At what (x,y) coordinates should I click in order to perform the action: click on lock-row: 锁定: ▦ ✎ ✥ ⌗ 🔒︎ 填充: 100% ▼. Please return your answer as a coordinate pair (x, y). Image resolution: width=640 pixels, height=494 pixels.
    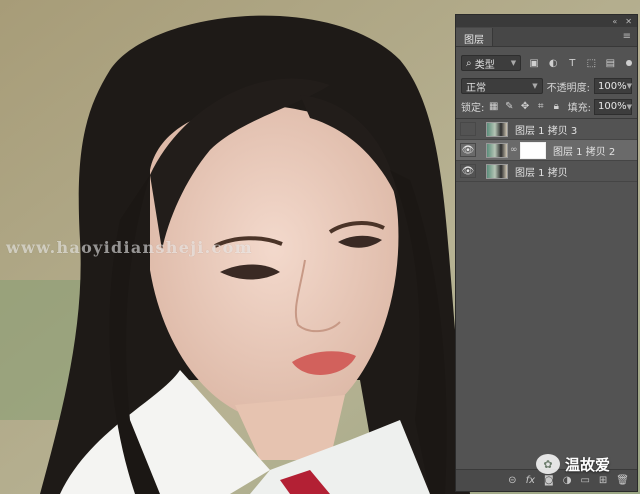
    Looking at the image, I should click on (546, 108).